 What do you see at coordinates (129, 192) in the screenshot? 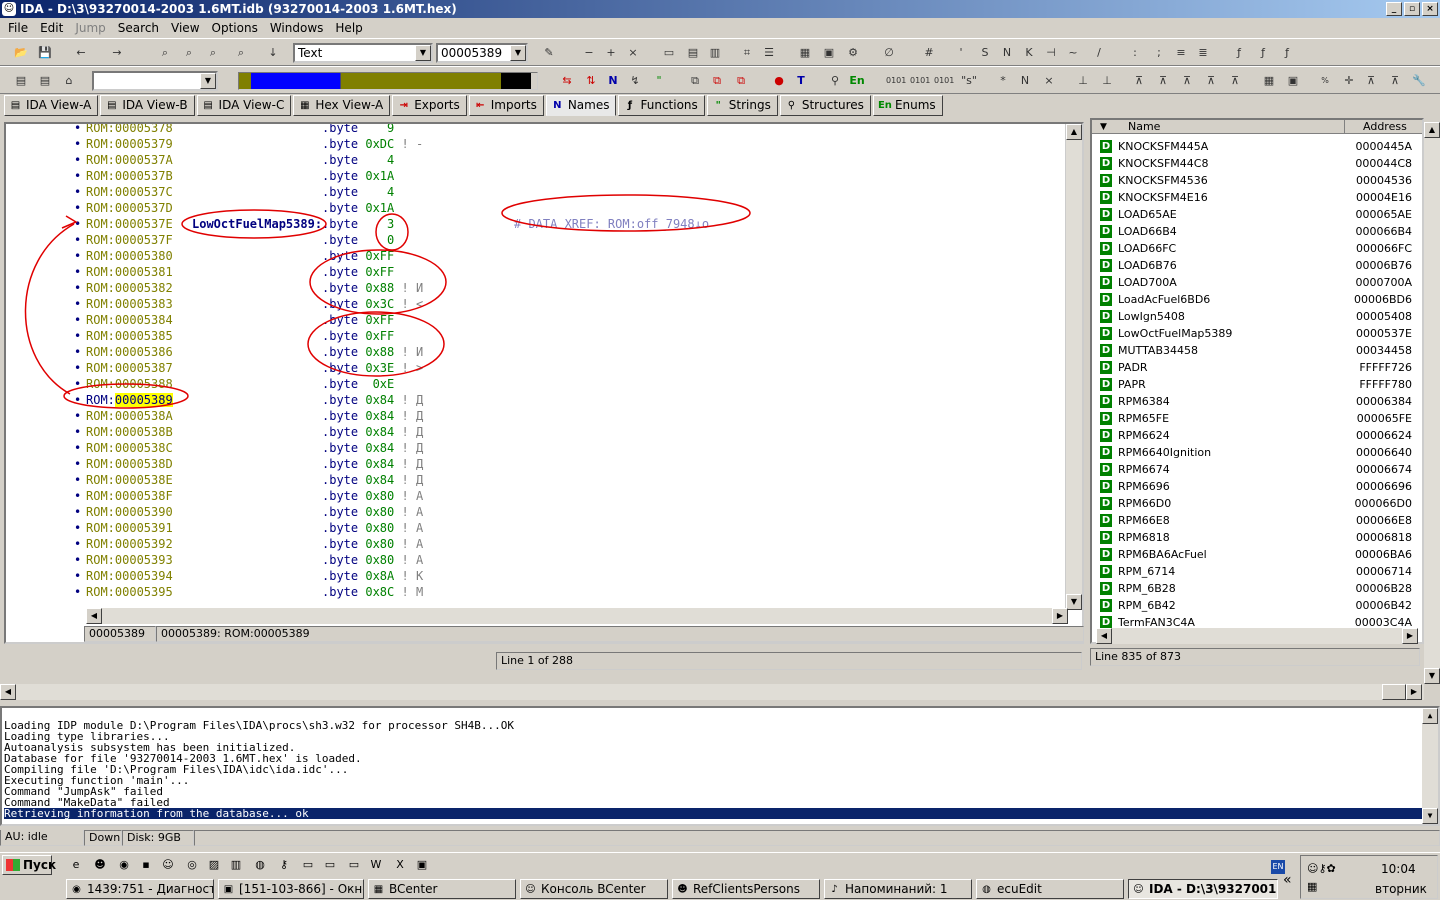
I see `row-address: ROM:0000537C` at bounding box center [129, 192].